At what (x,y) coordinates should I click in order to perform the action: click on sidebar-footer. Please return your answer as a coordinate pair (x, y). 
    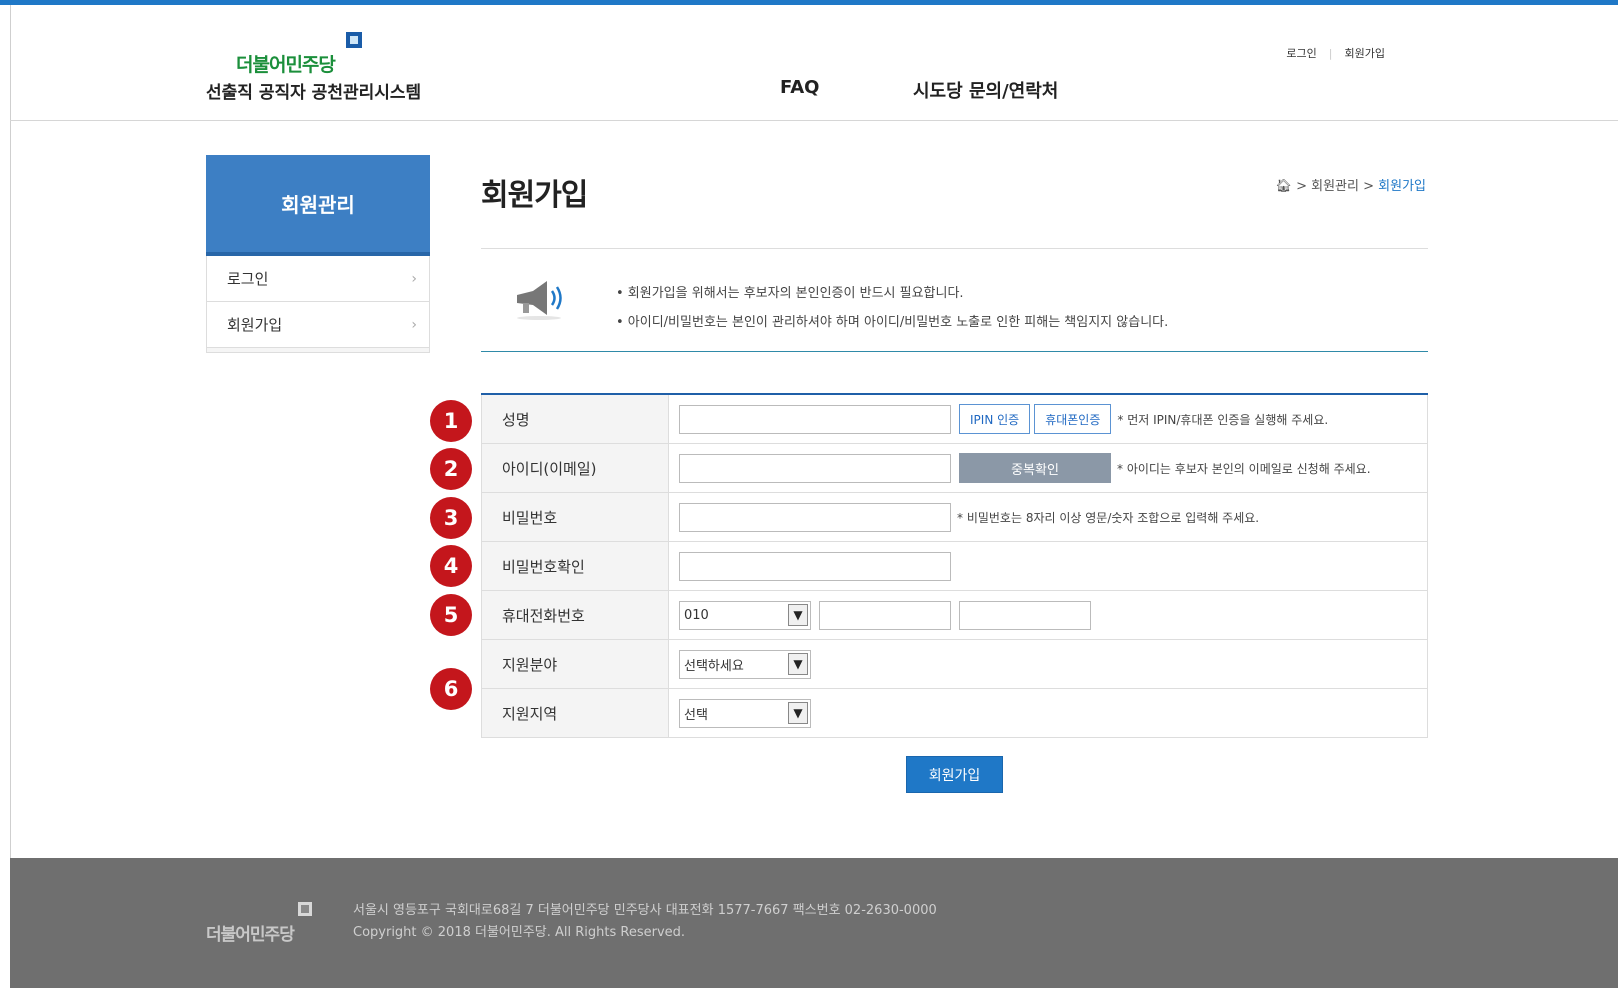
    Looking at the image, I should click on (318, 350).